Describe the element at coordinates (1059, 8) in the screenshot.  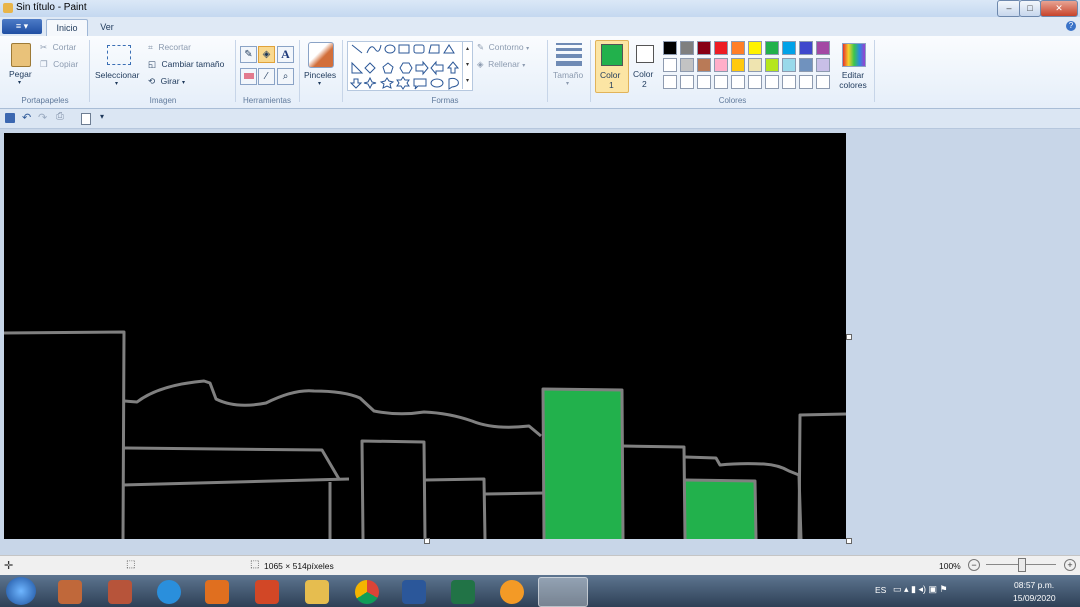
I see `close-button: ✕` at that location.